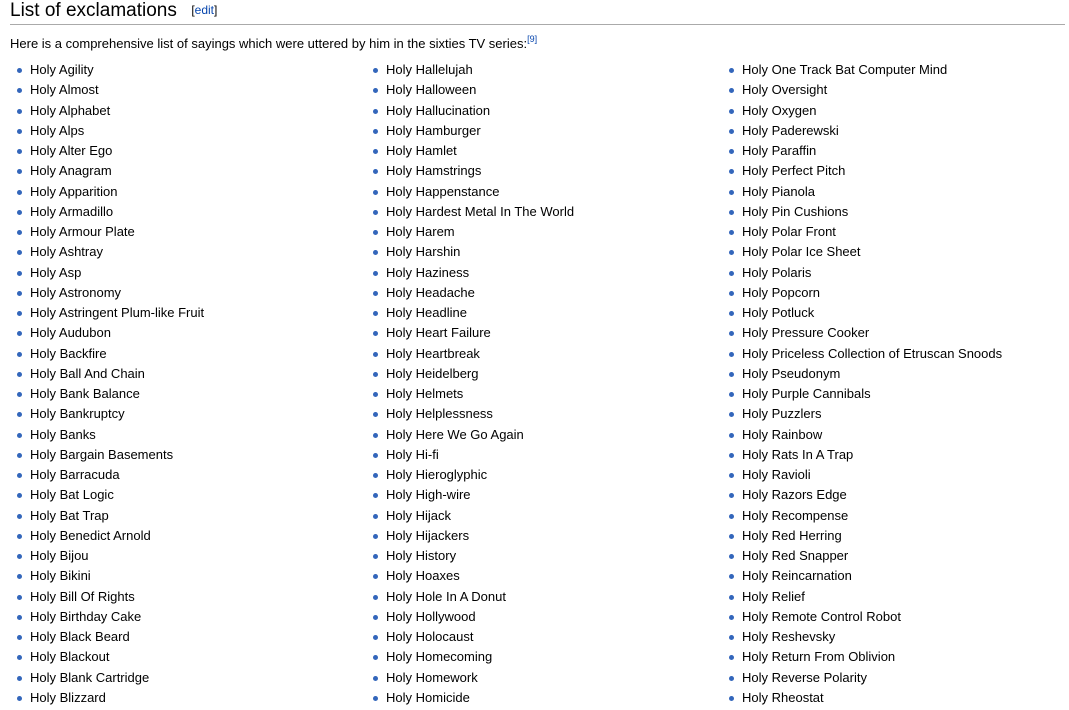  Describe the element at coordinates (845, 69) in the screenshot. I see `list-item-text: Holy One Track Bat Computer Mind` at that location.